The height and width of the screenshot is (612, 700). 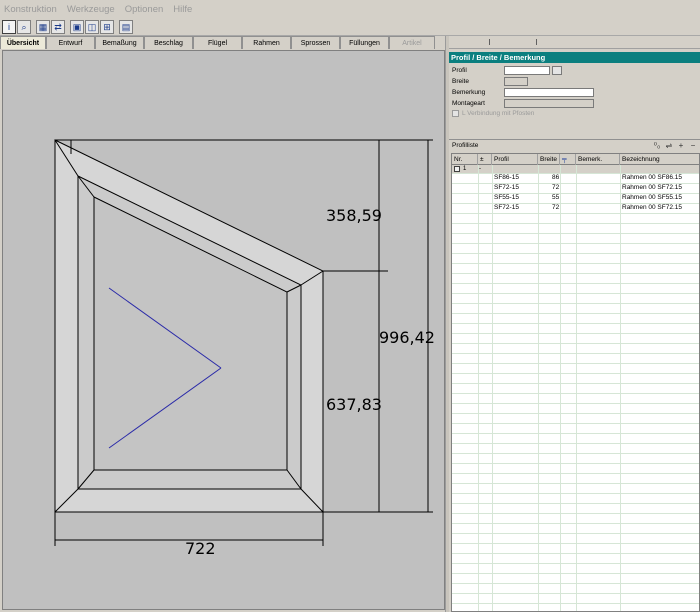 What do you see at coordinates (30, 9) in the screenshot?
I see `menu-konstruktion: Konstruktion` at bounding box center [30, 9].